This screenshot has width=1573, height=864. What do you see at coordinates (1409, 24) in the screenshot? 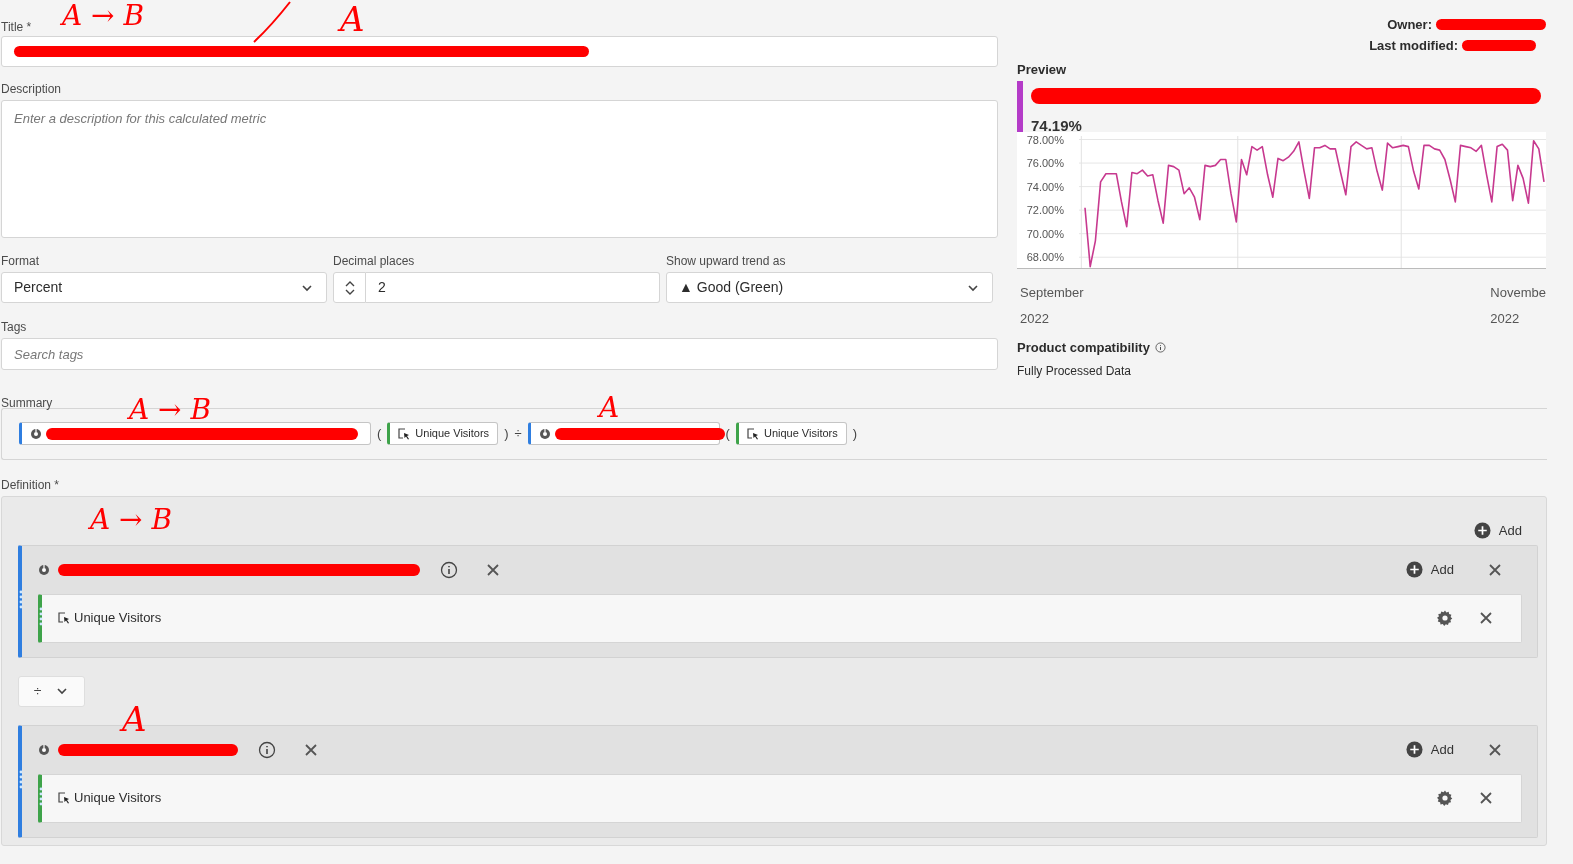
I see `owner-label: Owner:` at bounding box center [1409, 24].